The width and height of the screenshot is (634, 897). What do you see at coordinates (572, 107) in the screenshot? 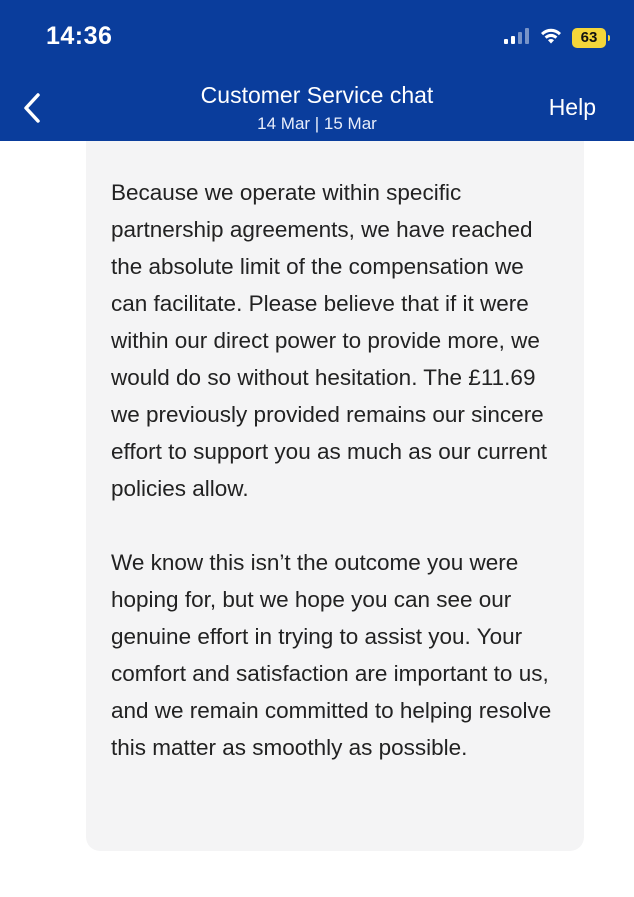
I see `help-button: Help` at bounding box center [572, 107].